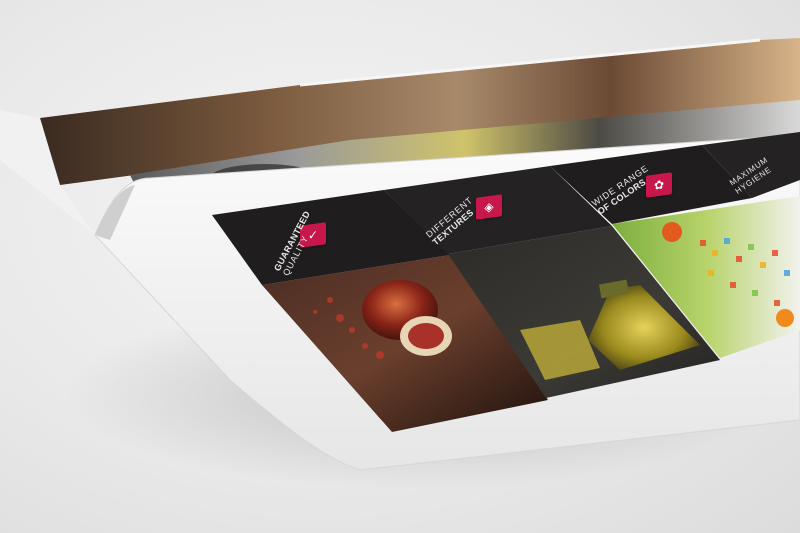 This screenshot has width=800, height=533. Describe the element at coordinates (489, 207) in the screenshot. I see `texture-icon: ◈` at that location.